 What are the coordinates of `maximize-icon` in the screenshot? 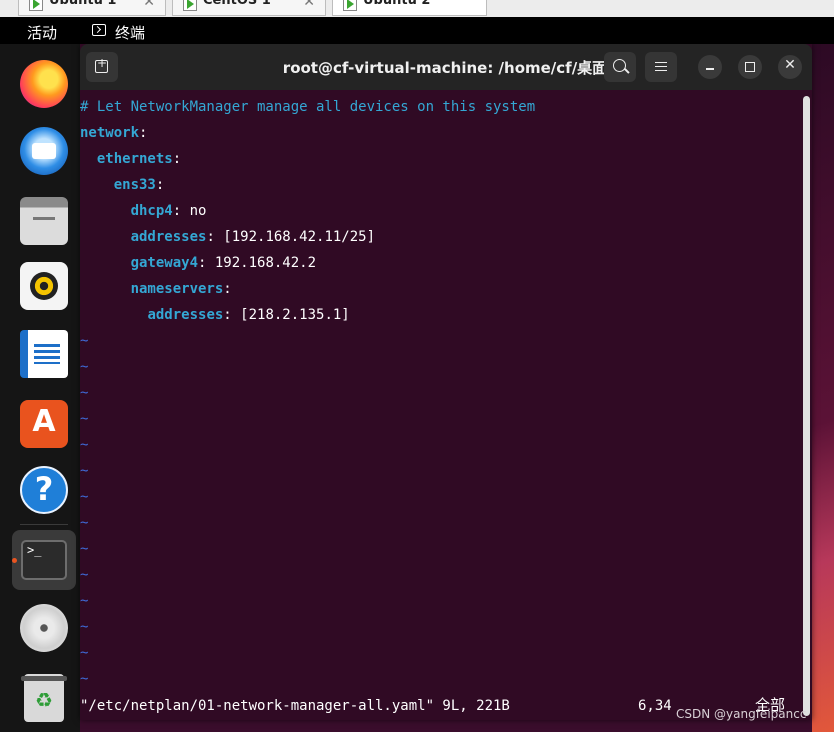 It's located at (750, 67).